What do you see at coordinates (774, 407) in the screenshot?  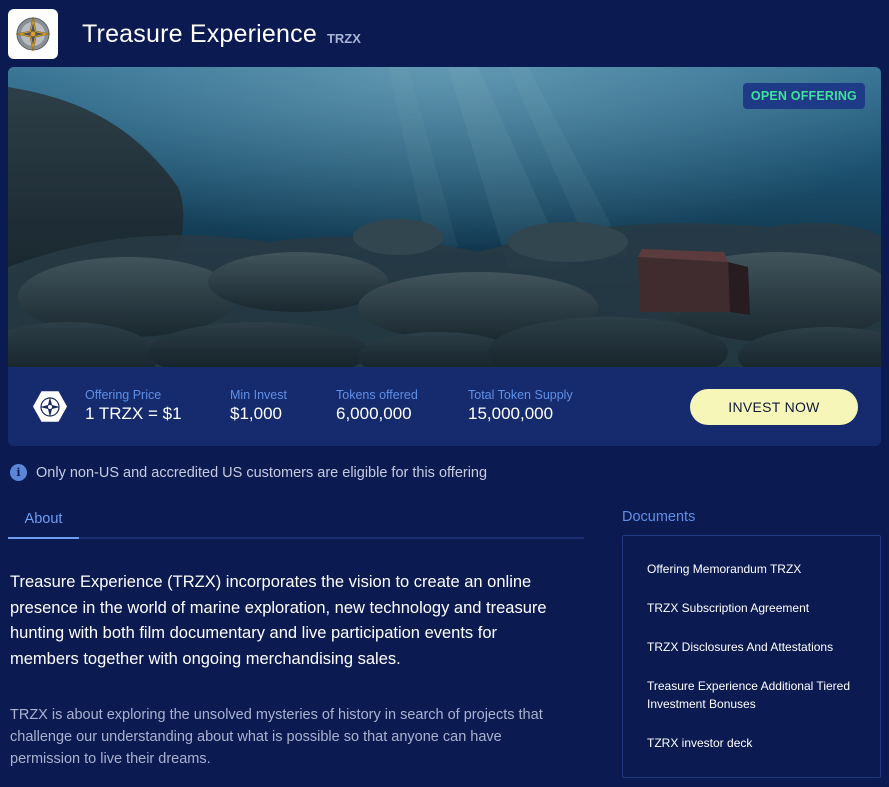 I see `invest-now-button: INVEST NOW` at bounding box center [774, 407].